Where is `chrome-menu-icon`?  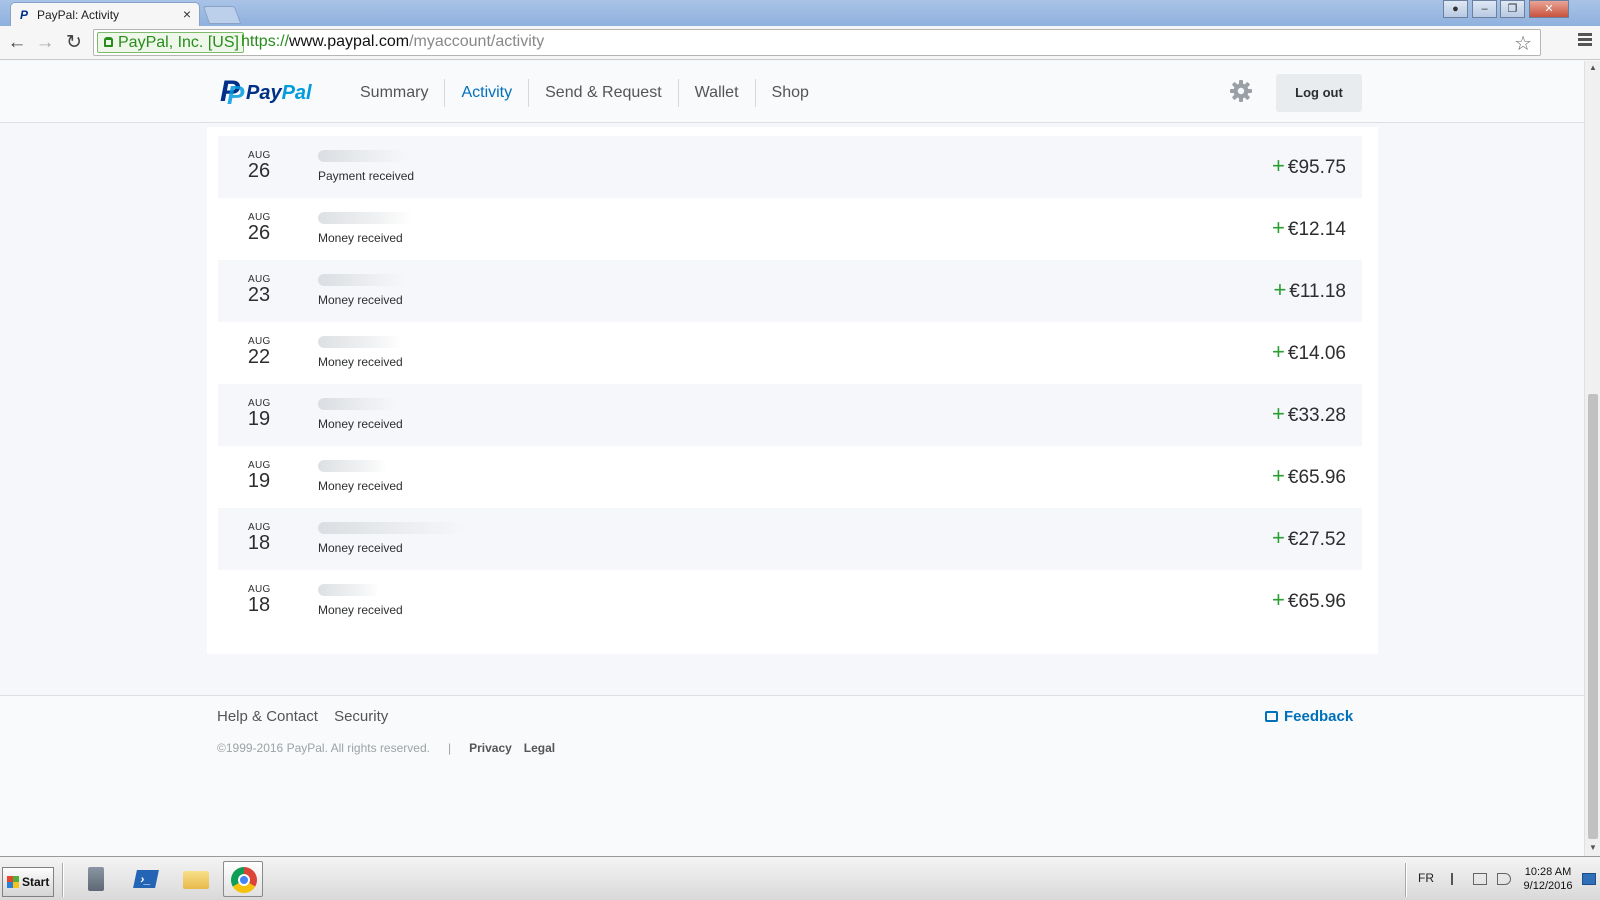
chrome-menu-icon is located at coordinates (1585, 40).